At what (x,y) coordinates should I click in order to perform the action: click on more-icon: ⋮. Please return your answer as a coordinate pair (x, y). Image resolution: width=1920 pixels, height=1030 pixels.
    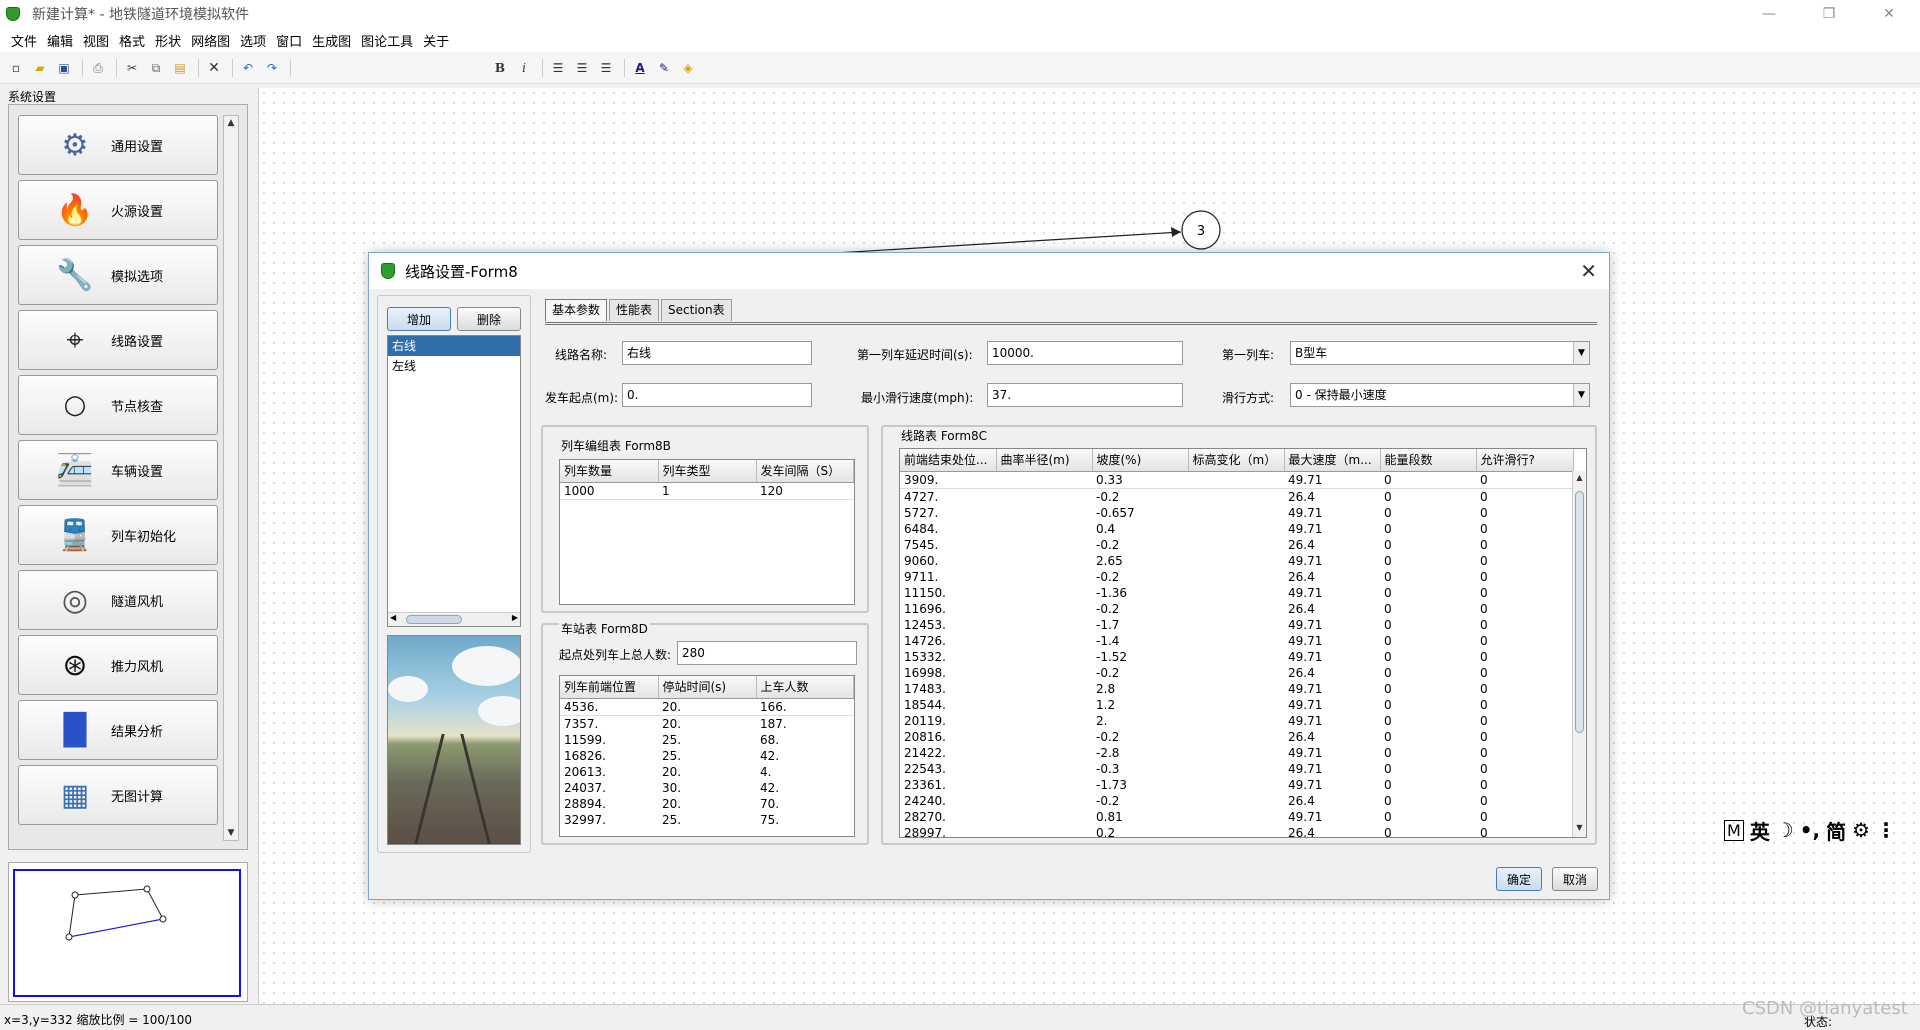
    Looking at the image, I should click on (1886, 830).